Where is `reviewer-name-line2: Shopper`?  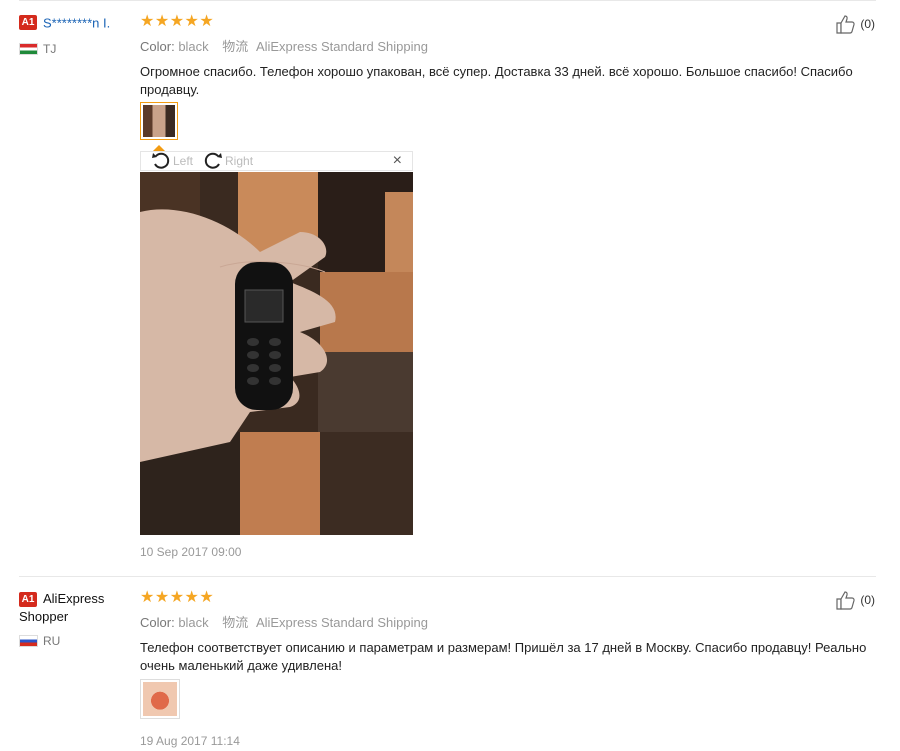 reviewer-name-line2: Shopper is located at coordinates (44, 617).